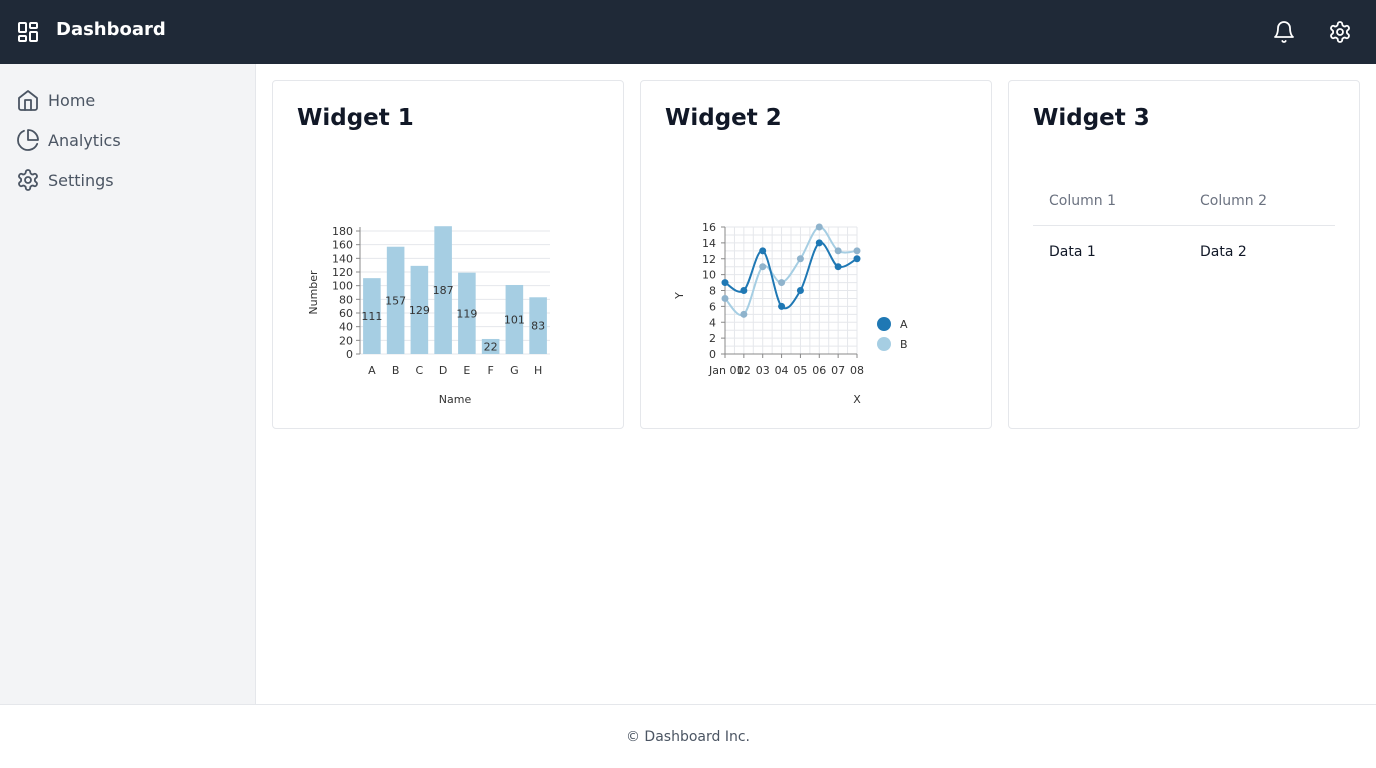 This screenshot has height=768, width=1376. What do you see at coordinates (466, 370) in the screenshot?
I see `x-tick-label: E` at bounding box center [466, 370].